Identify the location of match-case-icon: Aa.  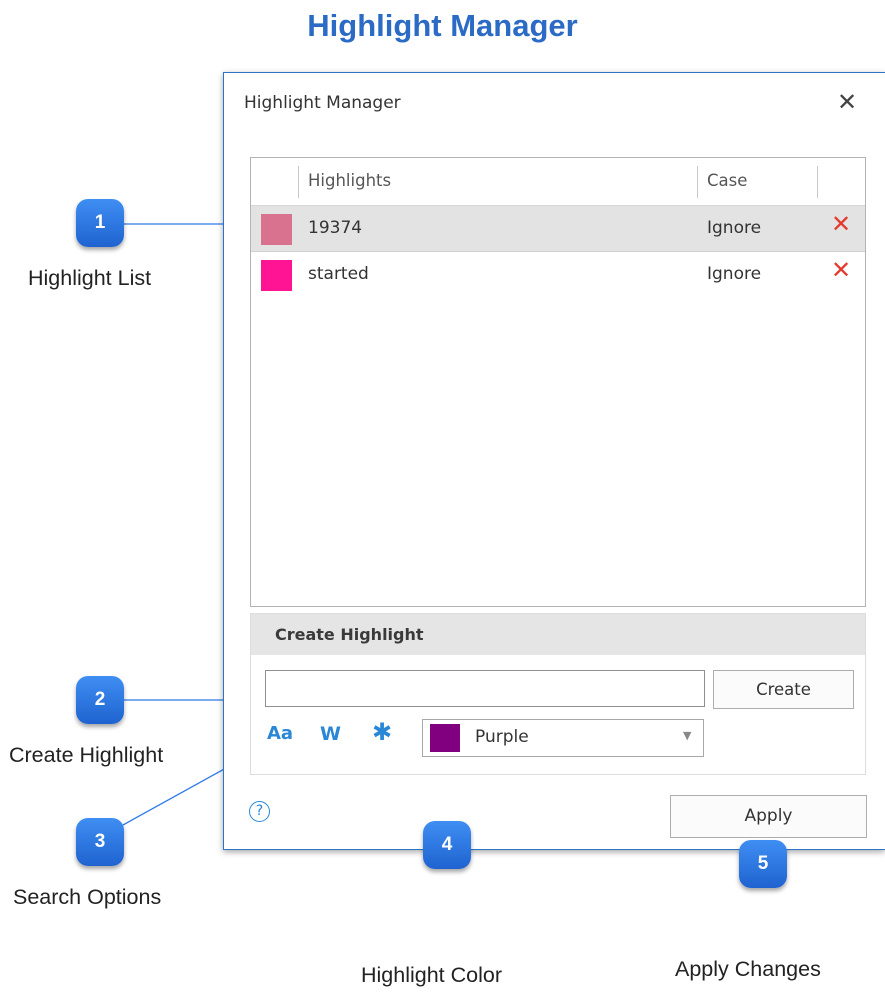
(280, 733).